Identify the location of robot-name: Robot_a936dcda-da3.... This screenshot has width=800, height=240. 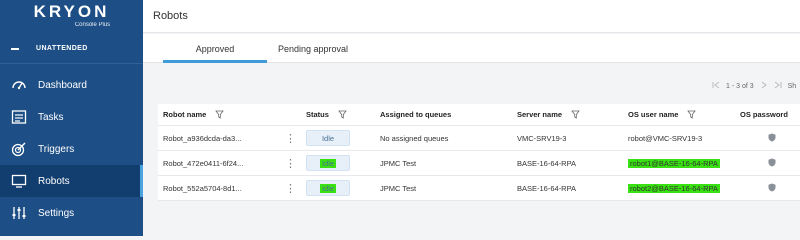
(202, 138).